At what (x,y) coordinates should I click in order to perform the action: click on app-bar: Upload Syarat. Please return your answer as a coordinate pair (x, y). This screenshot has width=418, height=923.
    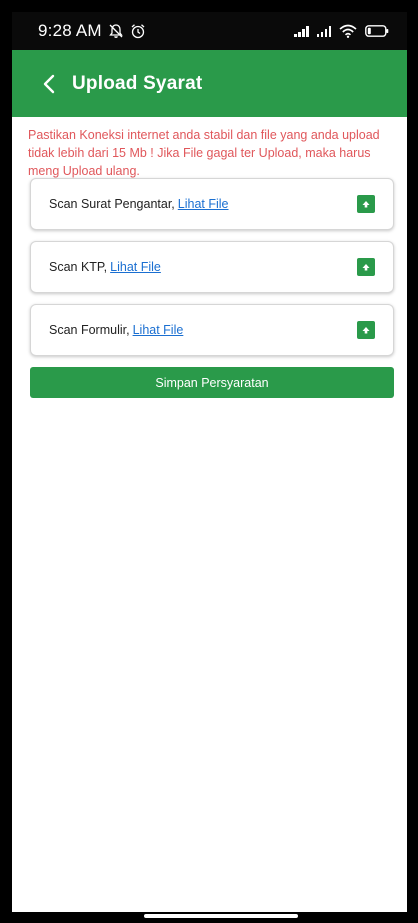
    Looking at the image, I should click on (209, 83).